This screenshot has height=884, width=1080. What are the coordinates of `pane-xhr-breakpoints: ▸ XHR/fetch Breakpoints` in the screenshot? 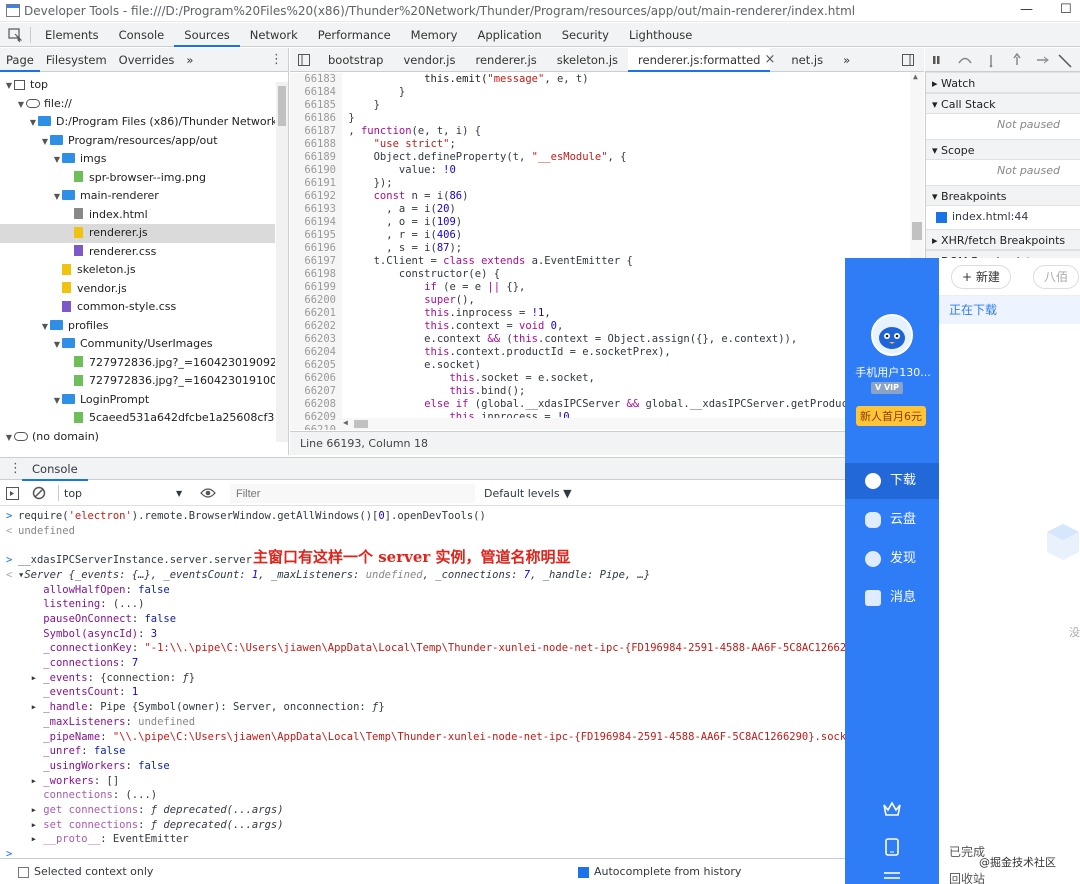 It's located at (1003, 239).